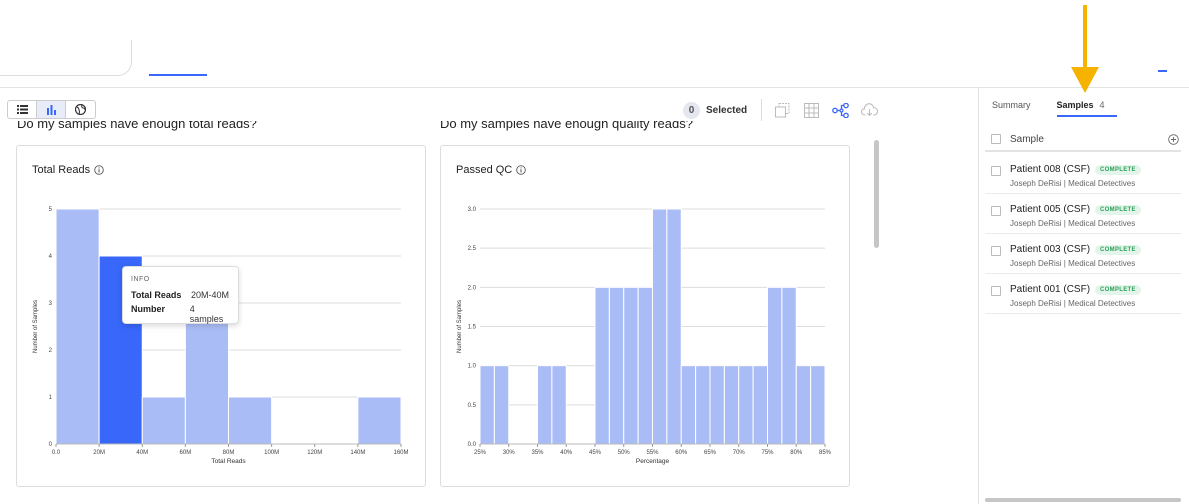 This screenshot has width=1189, height=504. Describe the element at coordinates (653, 461) in the screenshot. I see `x-axis-label: Percentage` at that location.